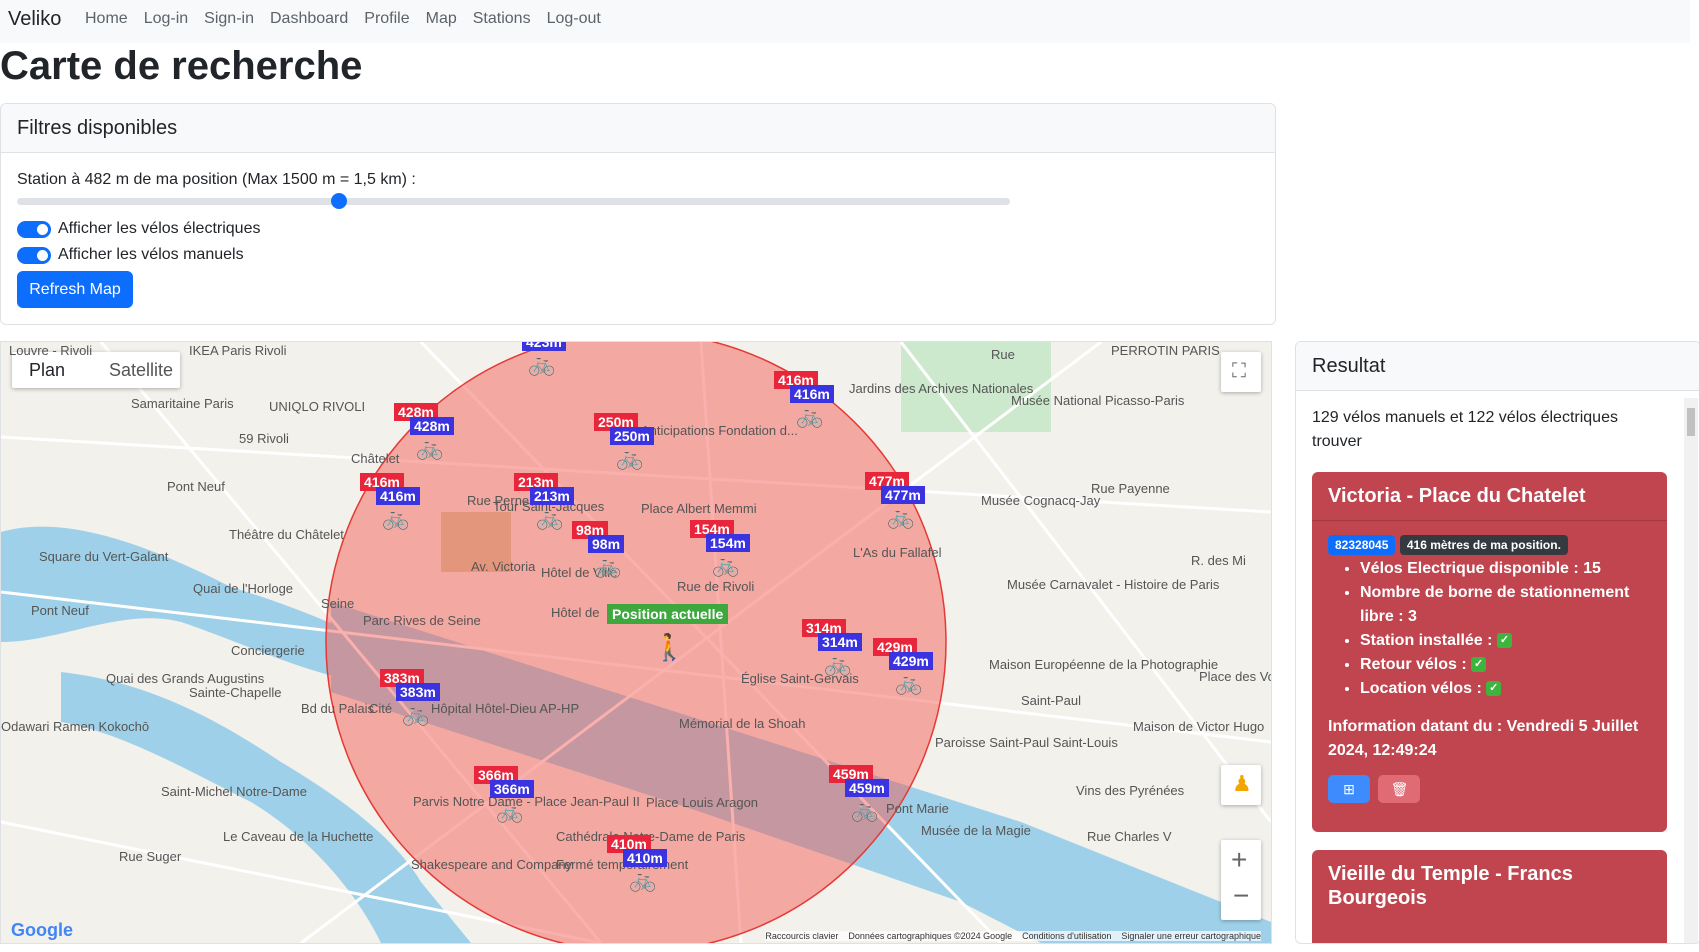  What do you see at coordinates (1505, 569) in the screenshot?
I see `station-electric-count: Vélos Electrique disponible : 15` at bounding box center [1505, 569].